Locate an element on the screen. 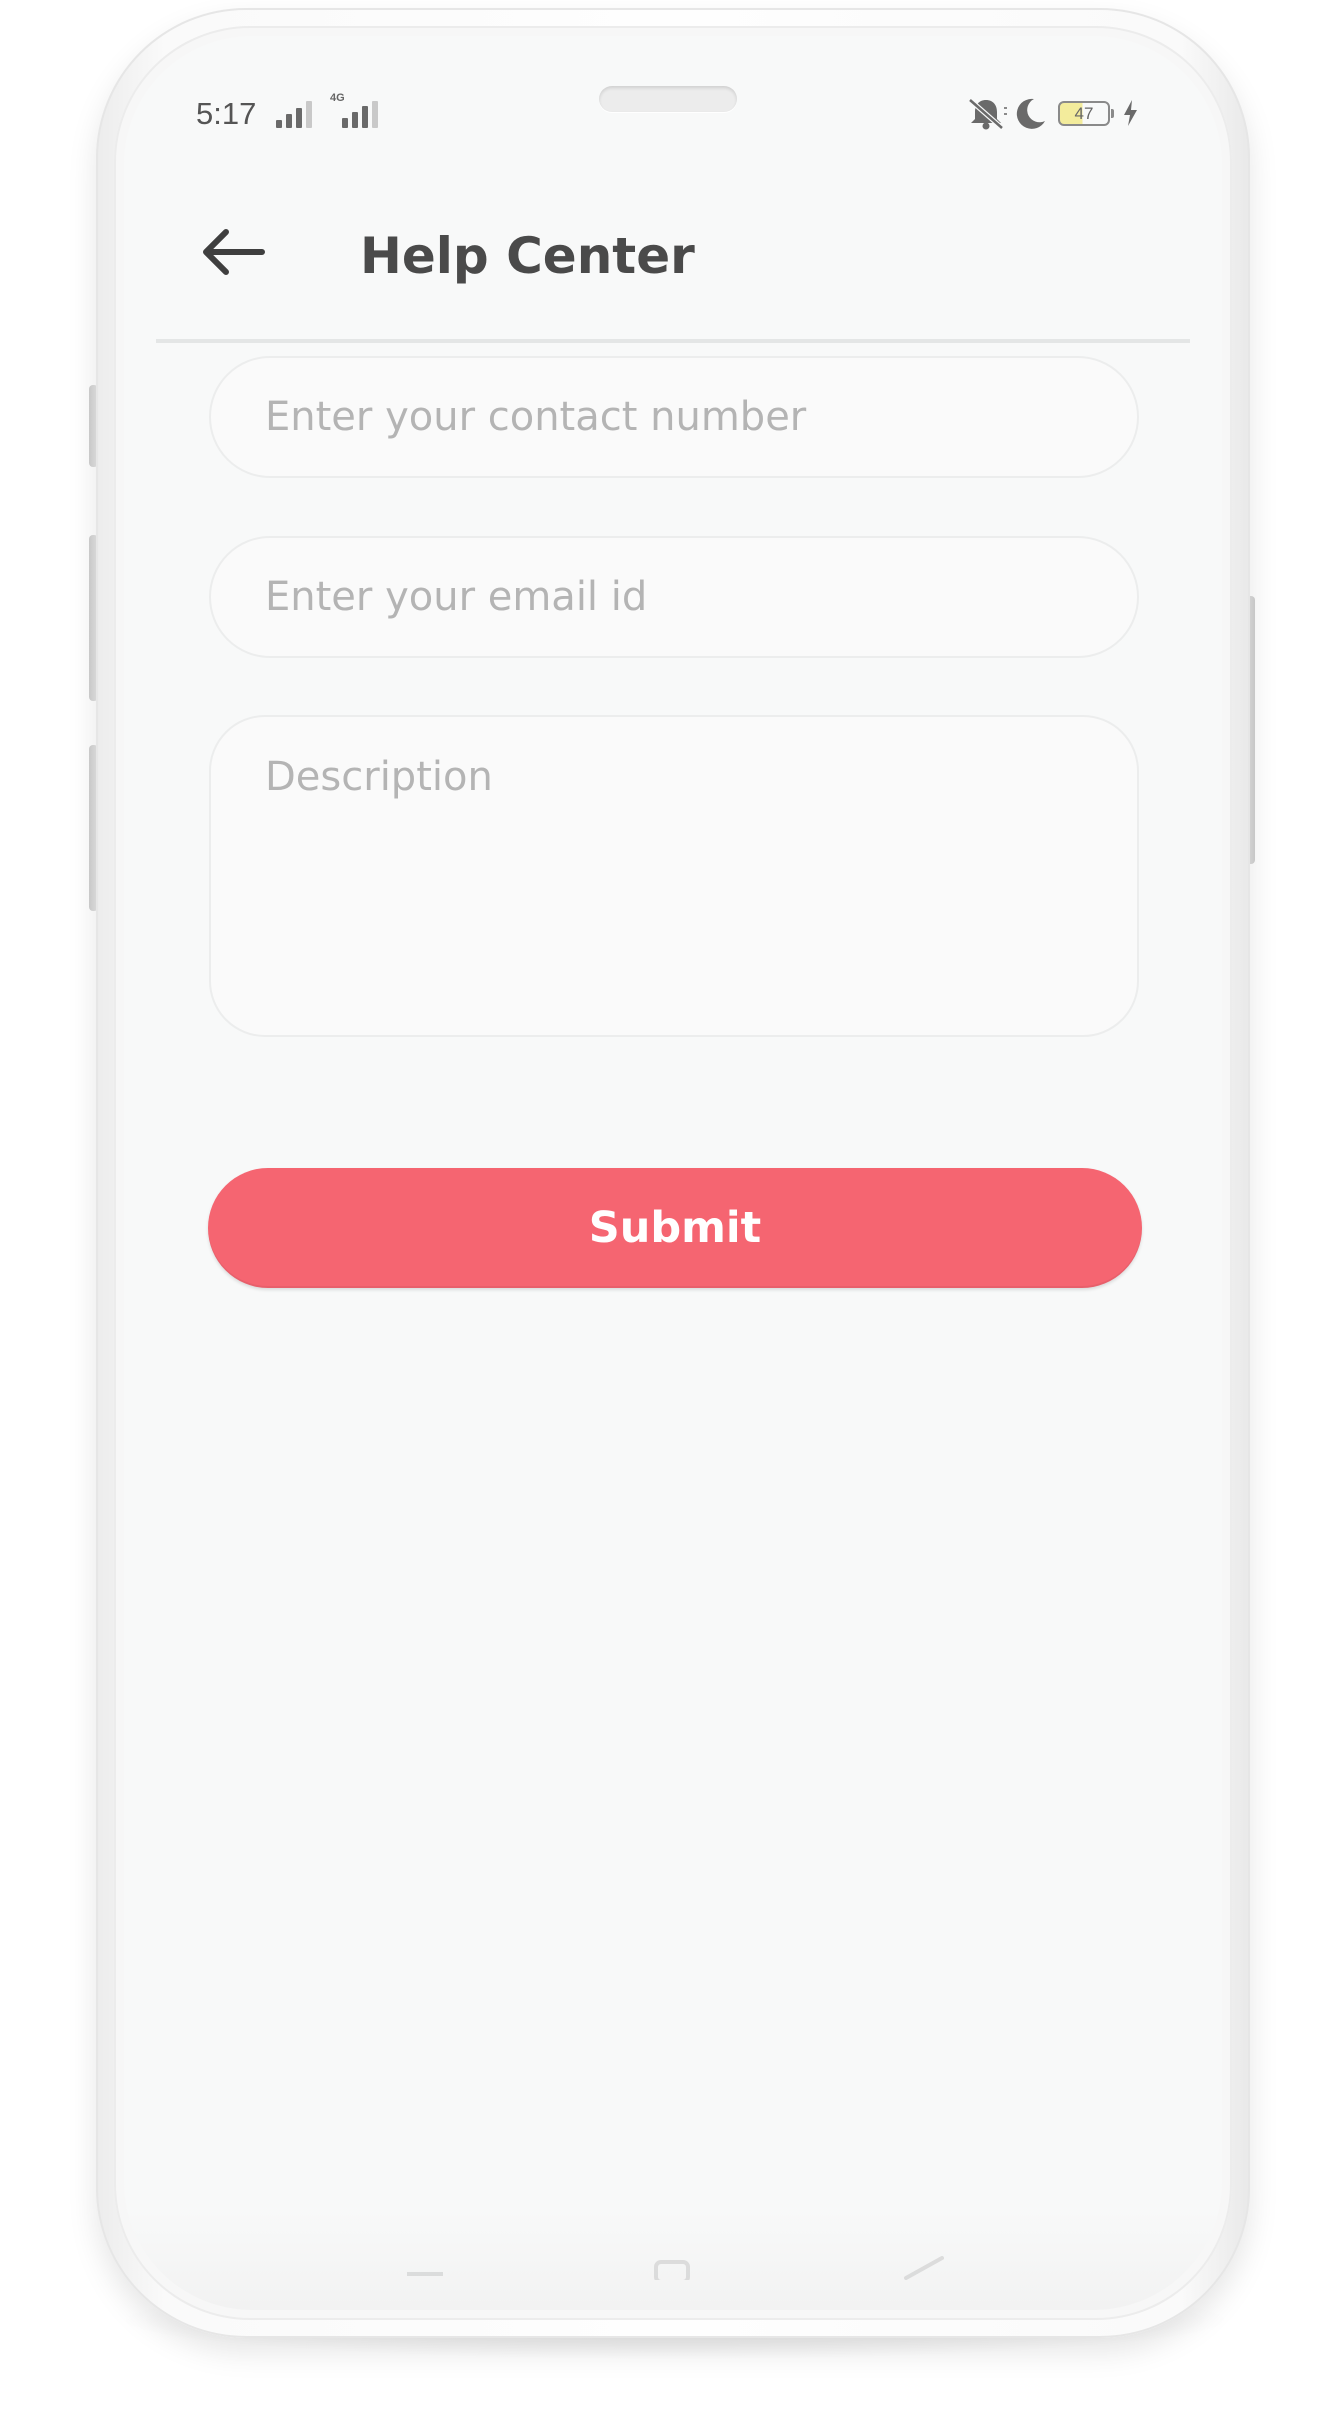 The height and width of the screenshot is (2423, 1339). battery-icon: 47 is located at coordinates (1086, 113).